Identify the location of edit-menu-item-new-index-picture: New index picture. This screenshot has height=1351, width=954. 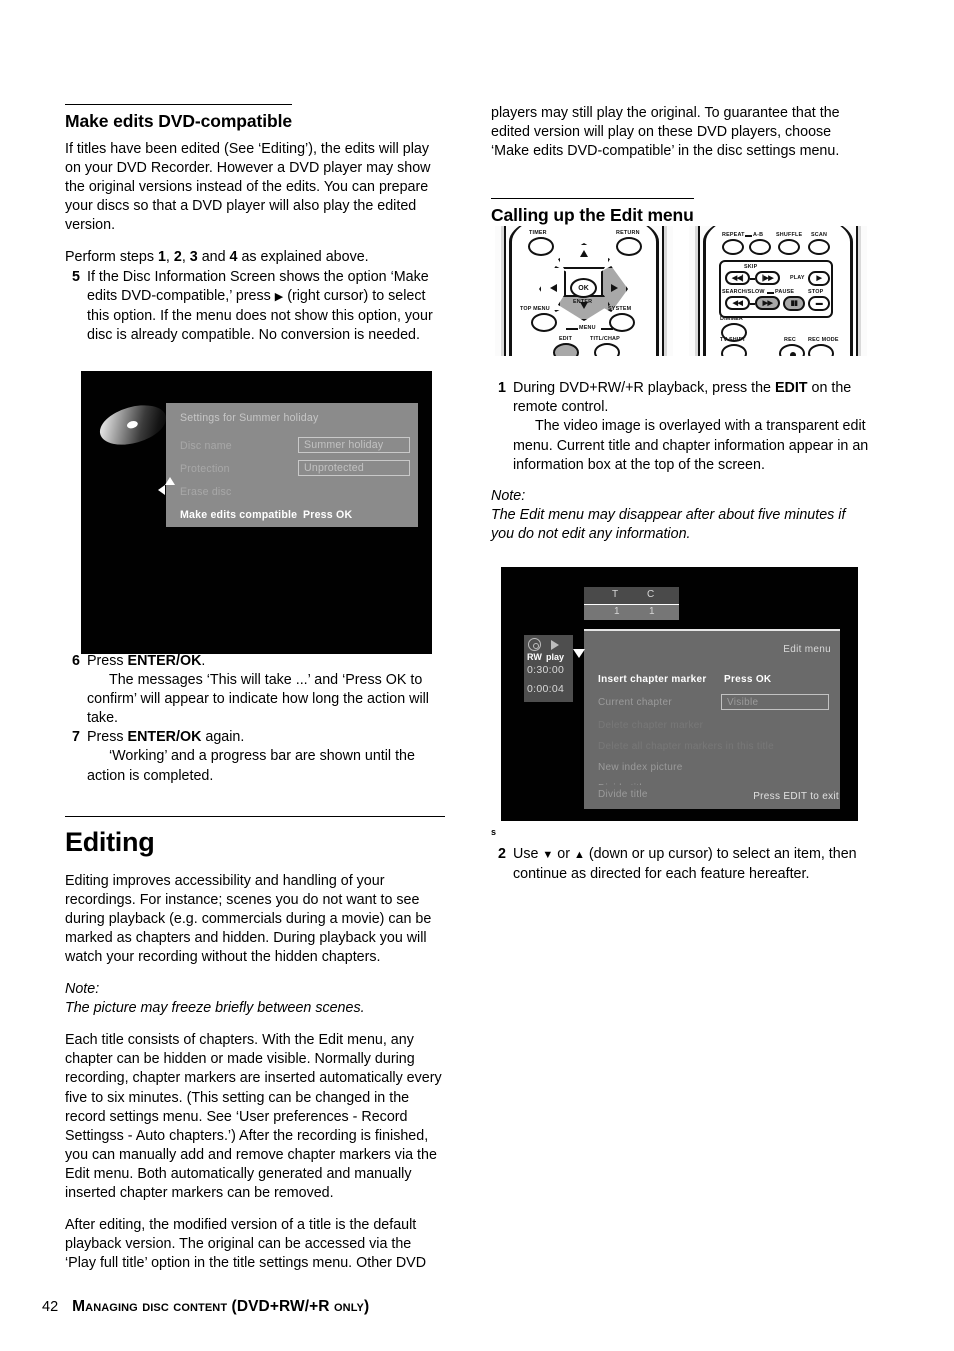
(640, 767).